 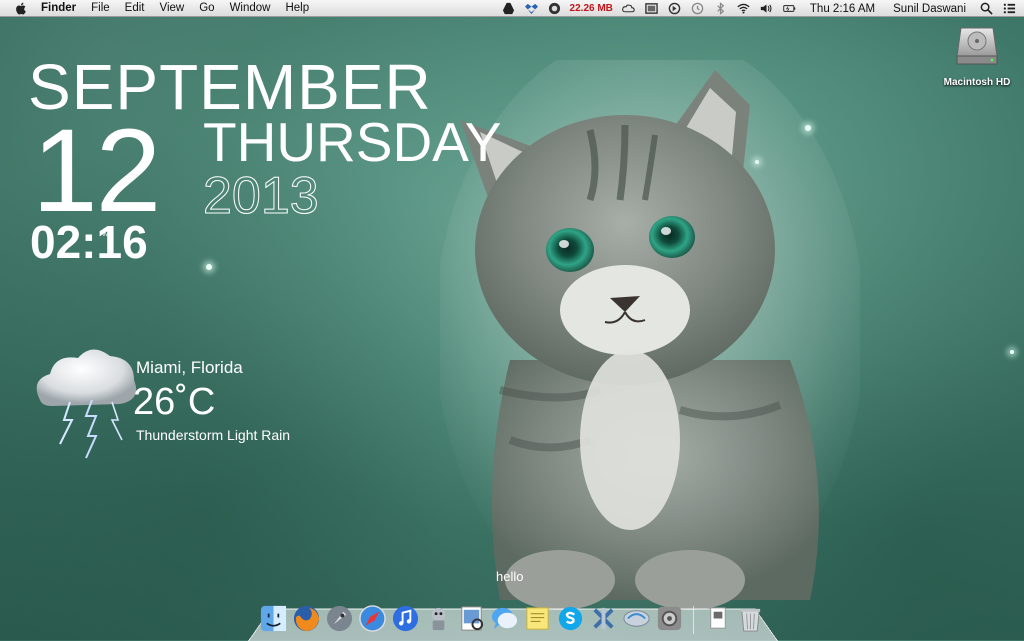 I want to click on stickies-icon, so click(x=537, y=618).